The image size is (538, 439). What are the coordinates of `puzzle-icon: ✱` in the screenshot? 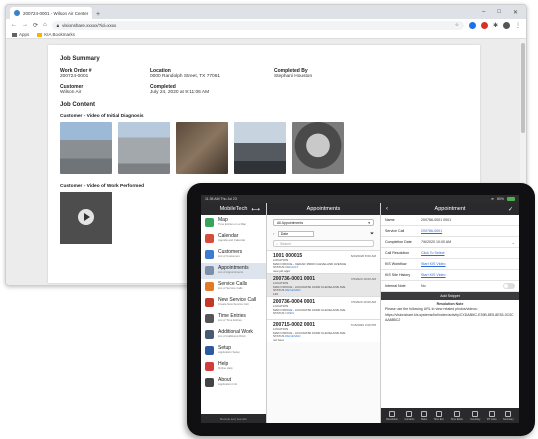 It's located at (495, 25).